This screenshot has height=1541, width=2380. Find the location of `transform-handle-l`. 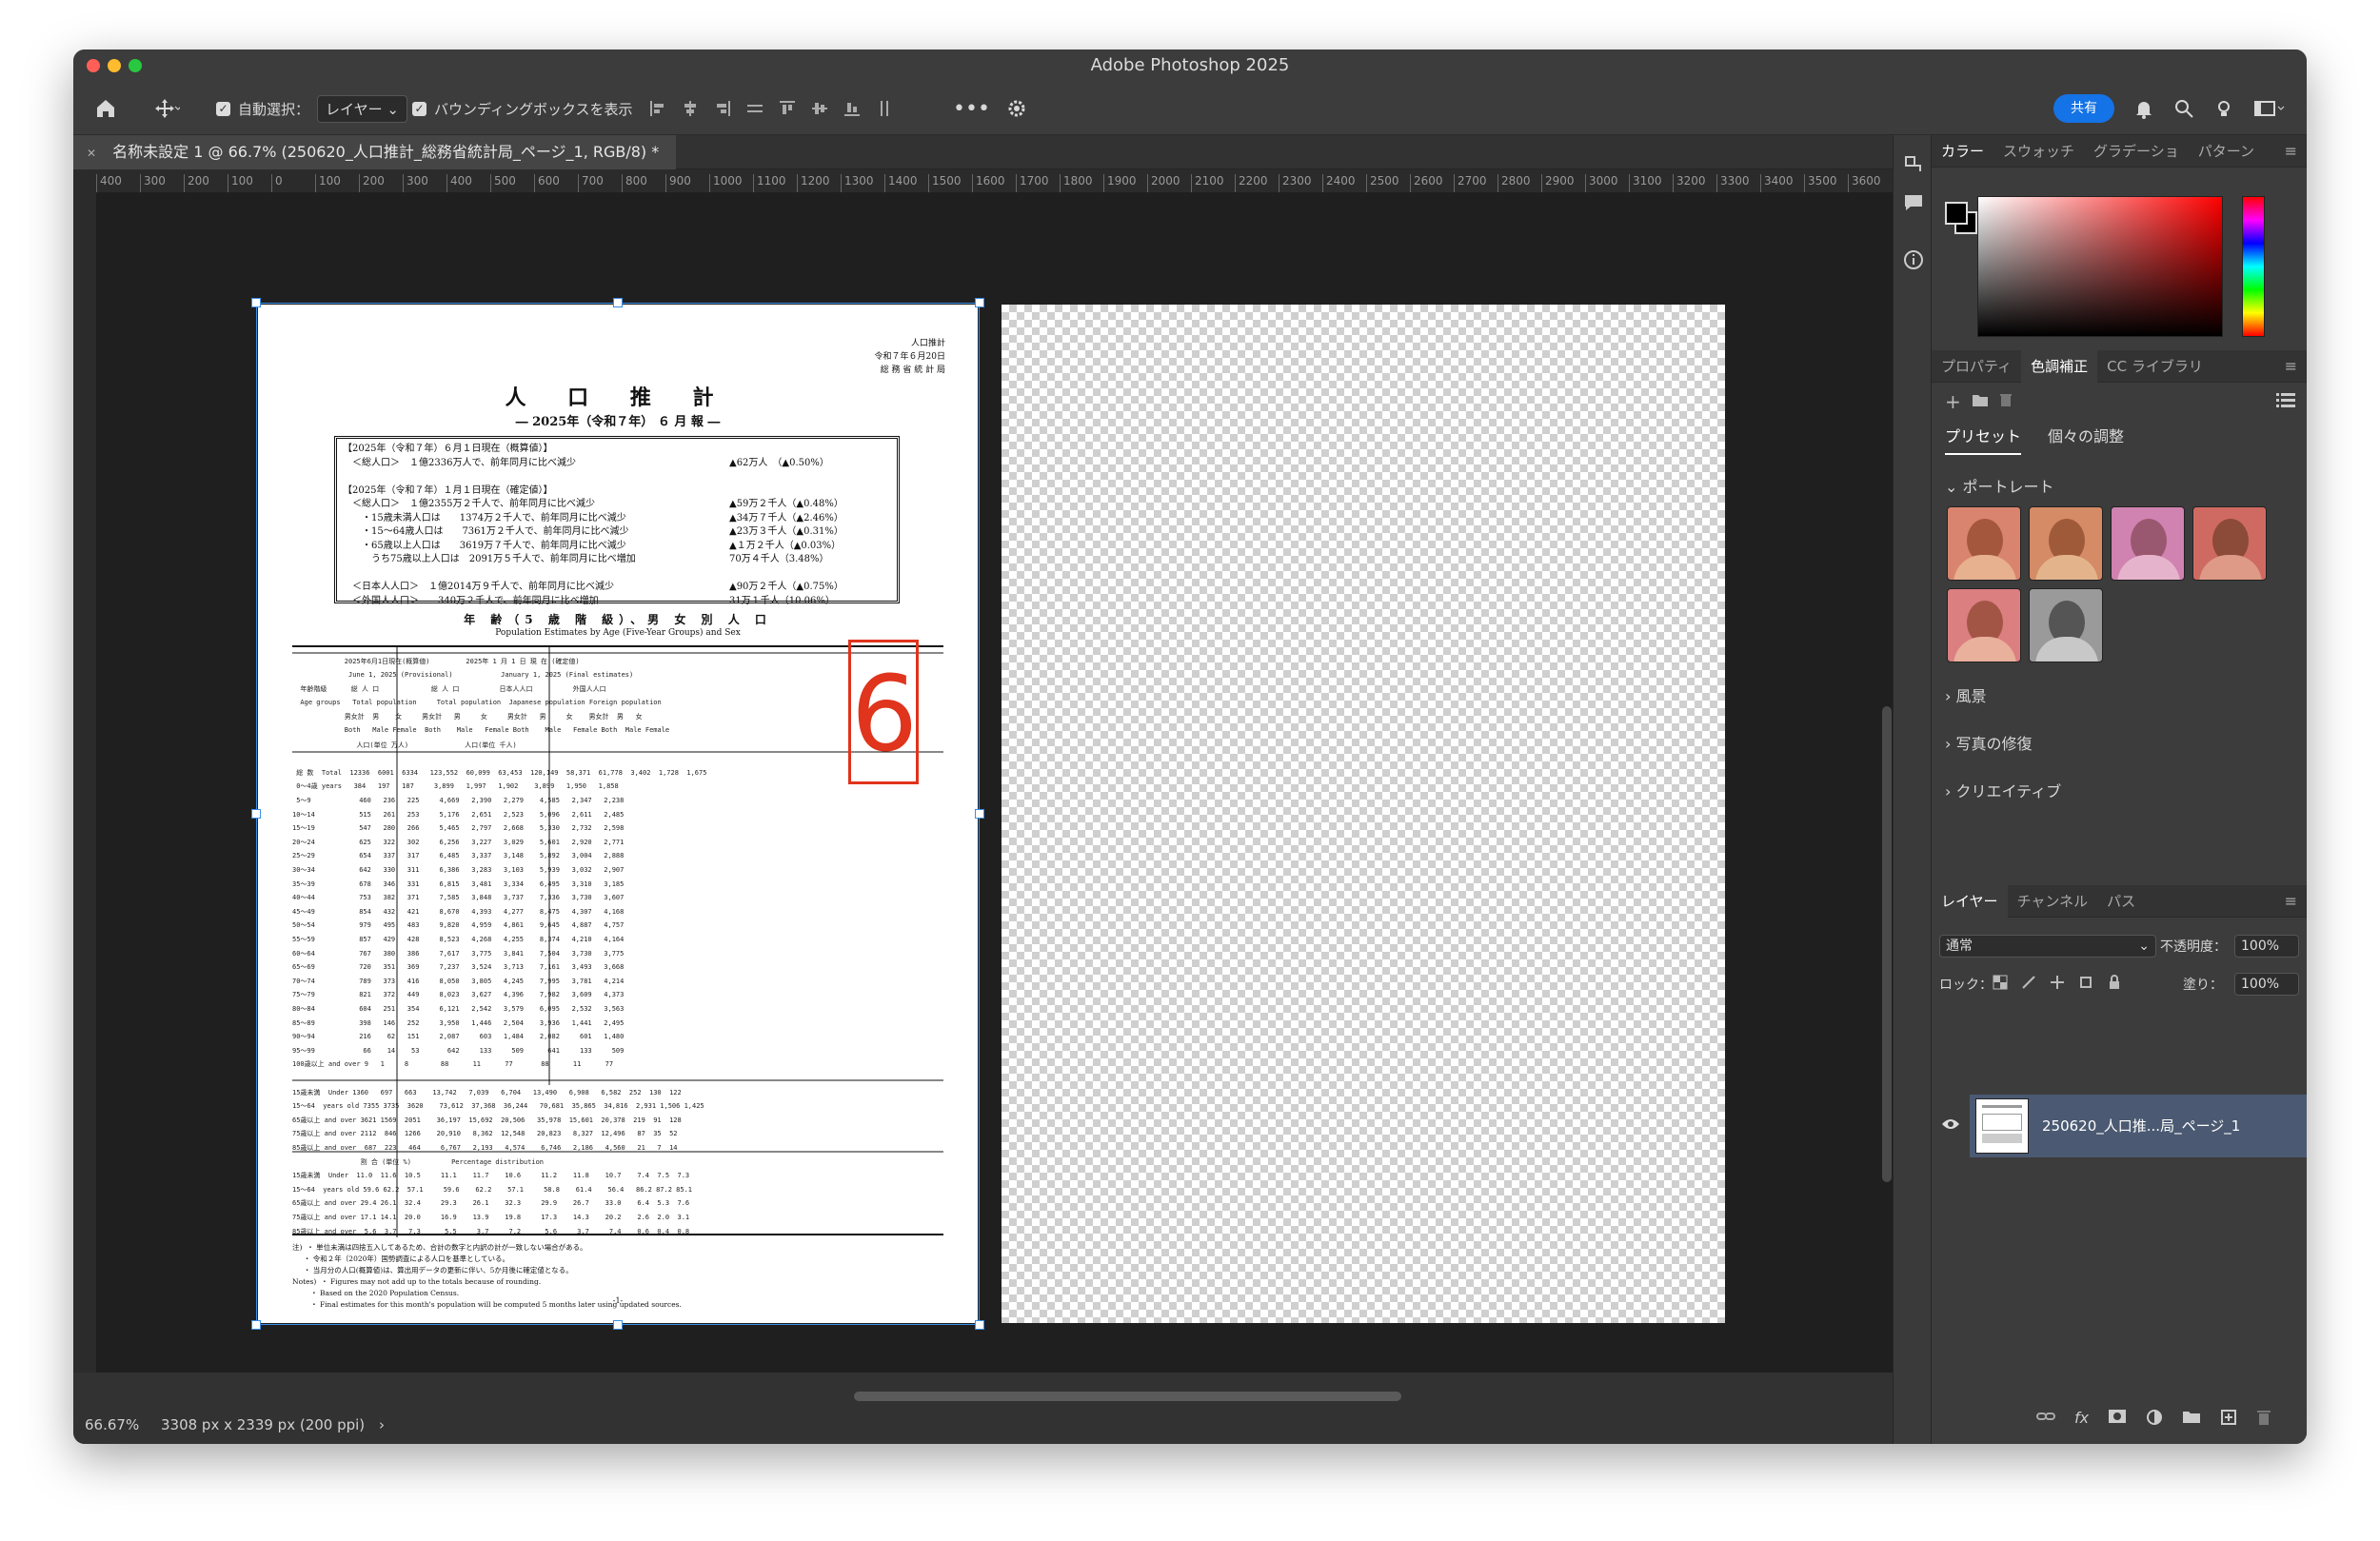

transform-handle-l is located at coordinates (256, 814).